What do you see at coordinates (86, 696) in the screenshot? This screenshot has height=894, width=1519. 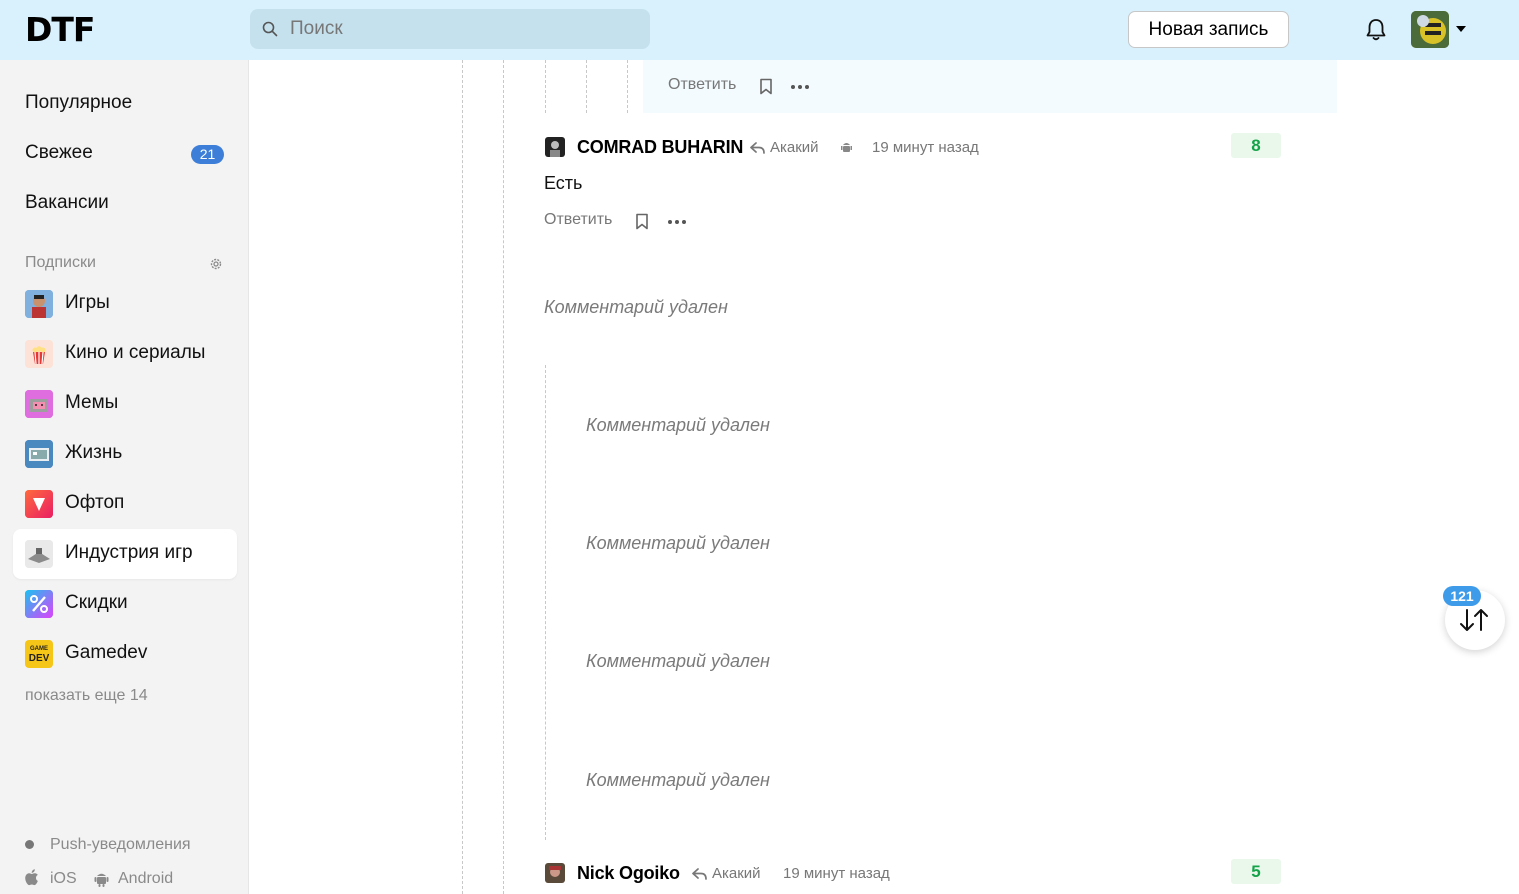 I see `show-more-link: показать еще 14` at bounding box center [86, 696].